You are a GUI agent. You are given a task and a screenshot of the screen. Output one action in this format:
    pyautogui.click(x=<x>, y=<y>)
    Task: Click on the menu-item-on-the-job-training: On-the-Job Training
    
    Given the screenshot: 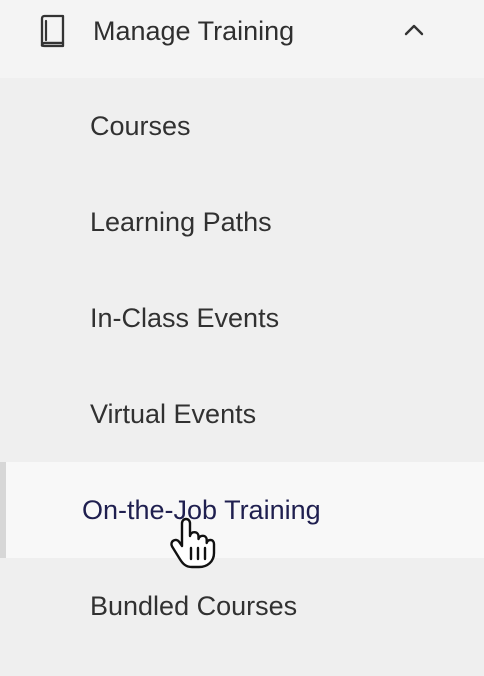 What is the action you would take?
    pyautogui.click(x=242, y=510)
    